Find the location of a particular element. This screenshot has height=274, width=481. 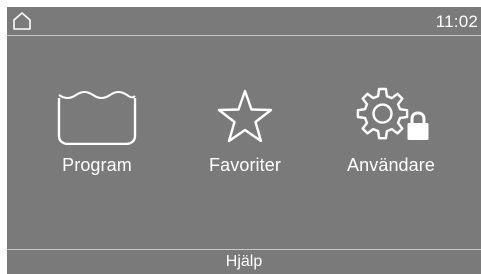

status-bar: 11:02 is located at coordinates (244, 21).